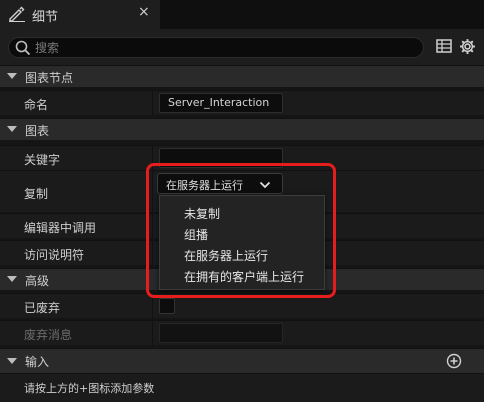 This screenshot has height=402, width=484. What do you see at coordinates (242, 360) in the screenshot?
I see `section-inputs: 输入` at bounding box center [242, 360].